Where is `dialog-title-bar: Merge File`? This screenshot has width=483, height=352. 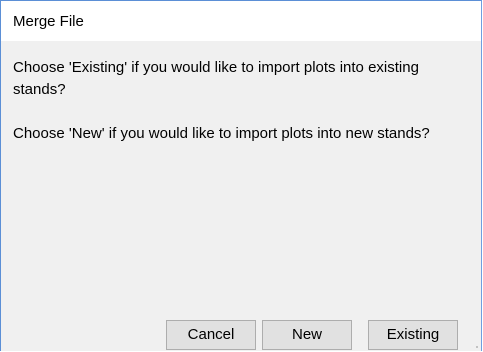 dialog-title-bar: Merge File is located at coordinates (241, 21).